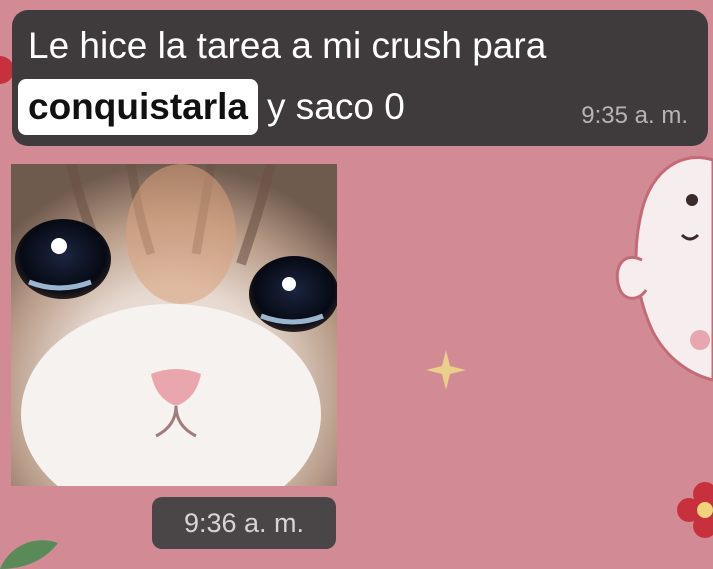 The width and height of the screenshot is (713, 569). Describe the element at coordinates (446, 370) in the screenshot. I see `sparkle-decoration` at that location.